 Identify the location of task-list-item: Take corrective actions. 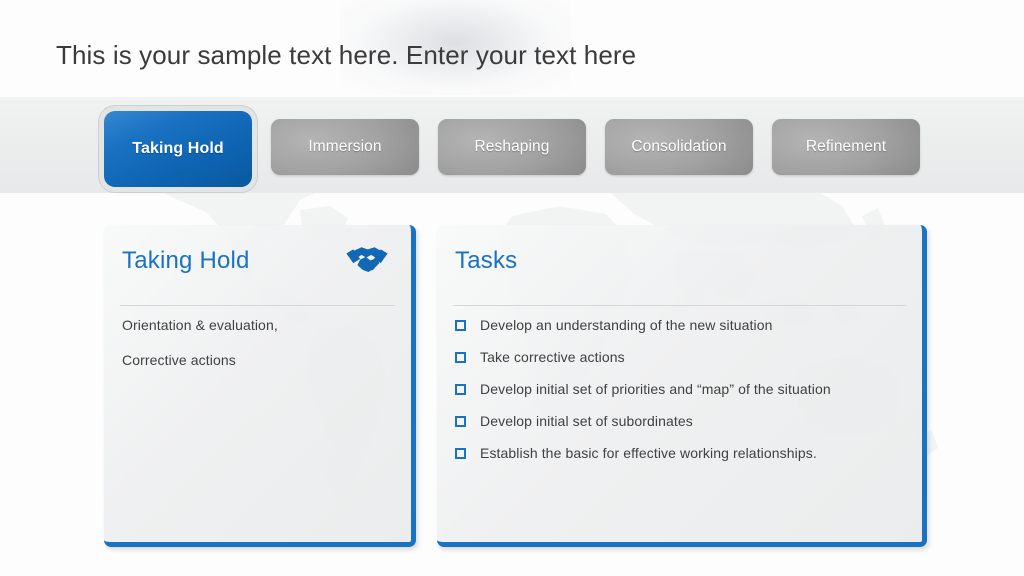
(681, 357).